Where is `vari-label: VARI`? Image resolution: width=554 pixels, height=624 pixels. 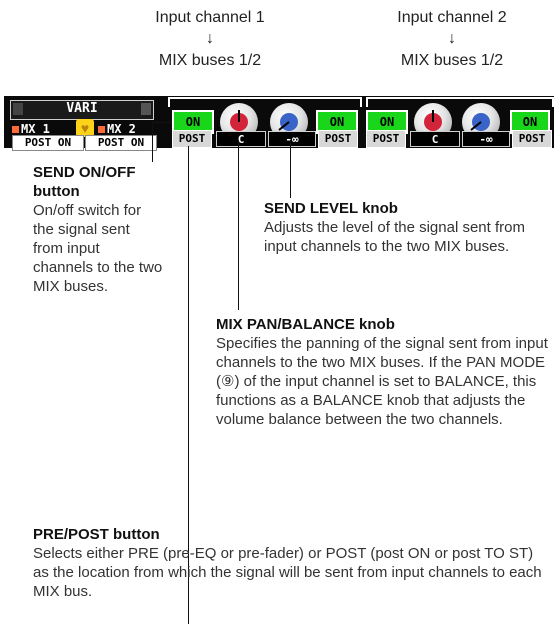 vari-label: VARI is located at coordinates (82, 108).